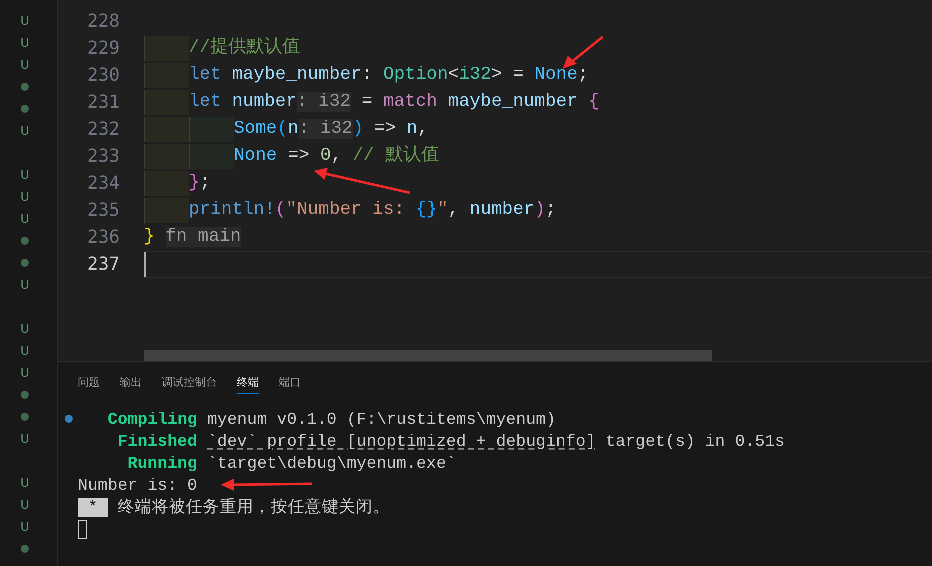 The image size is (932, 566). I want to click on line-number: 230, so click(103, 76).